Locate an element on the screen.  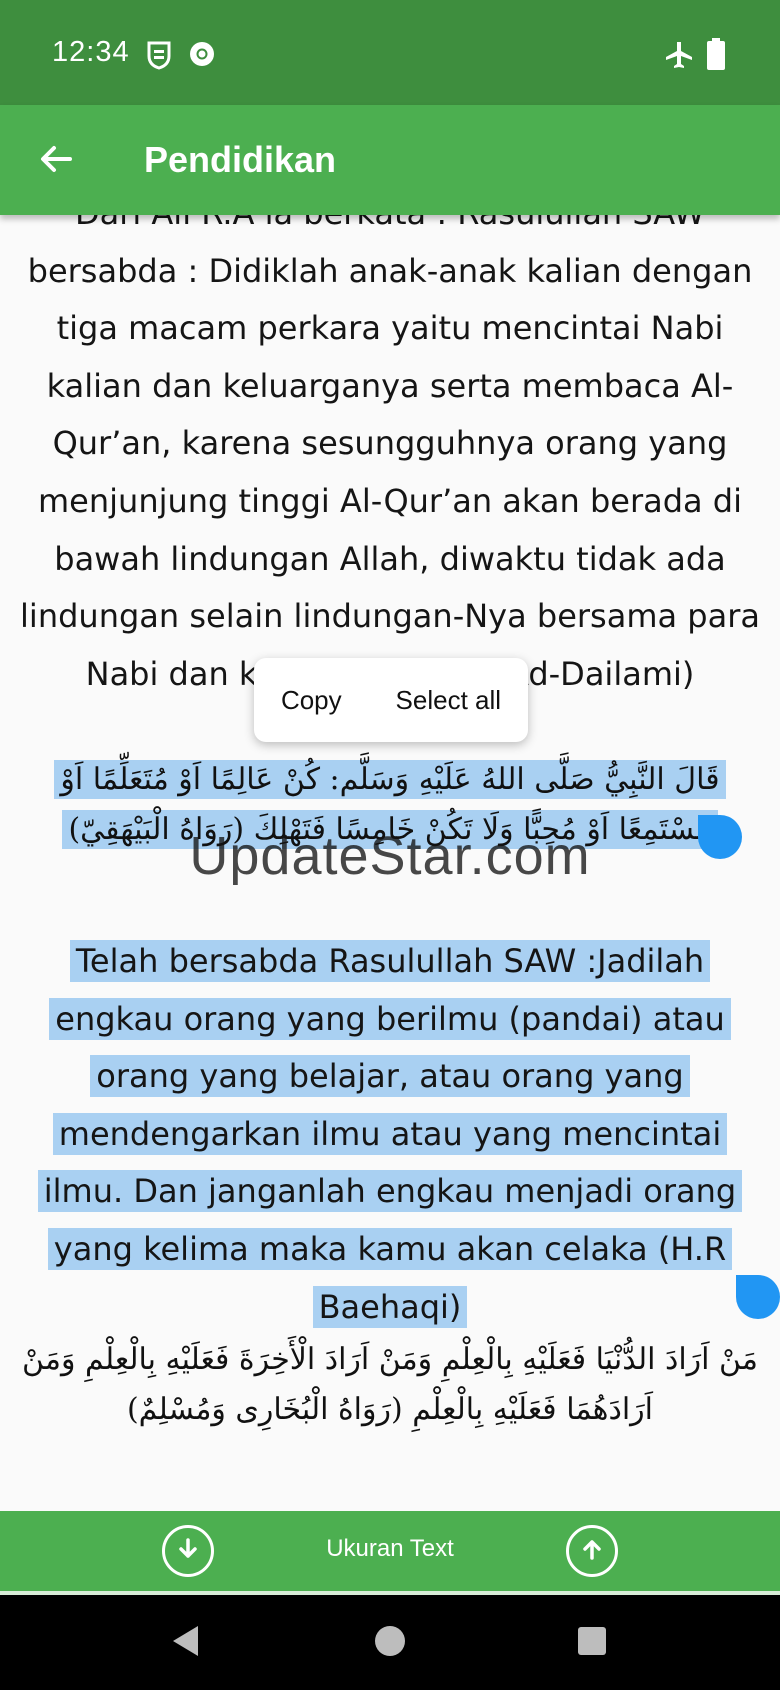
selection-end-handle is located at coordinates (758, 1297).